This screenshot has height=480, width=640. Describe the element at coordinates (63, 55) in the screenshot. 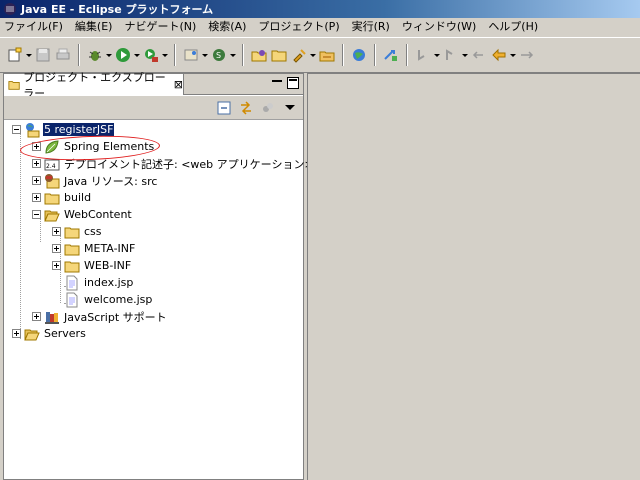

I see `print-button` at that location.